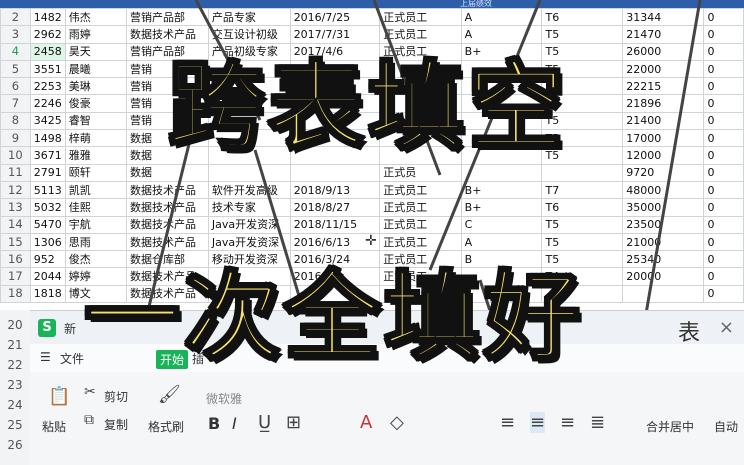 This screenshot has height=465, width=744. I want to click on table-cell: 21000, so click(663, 242).